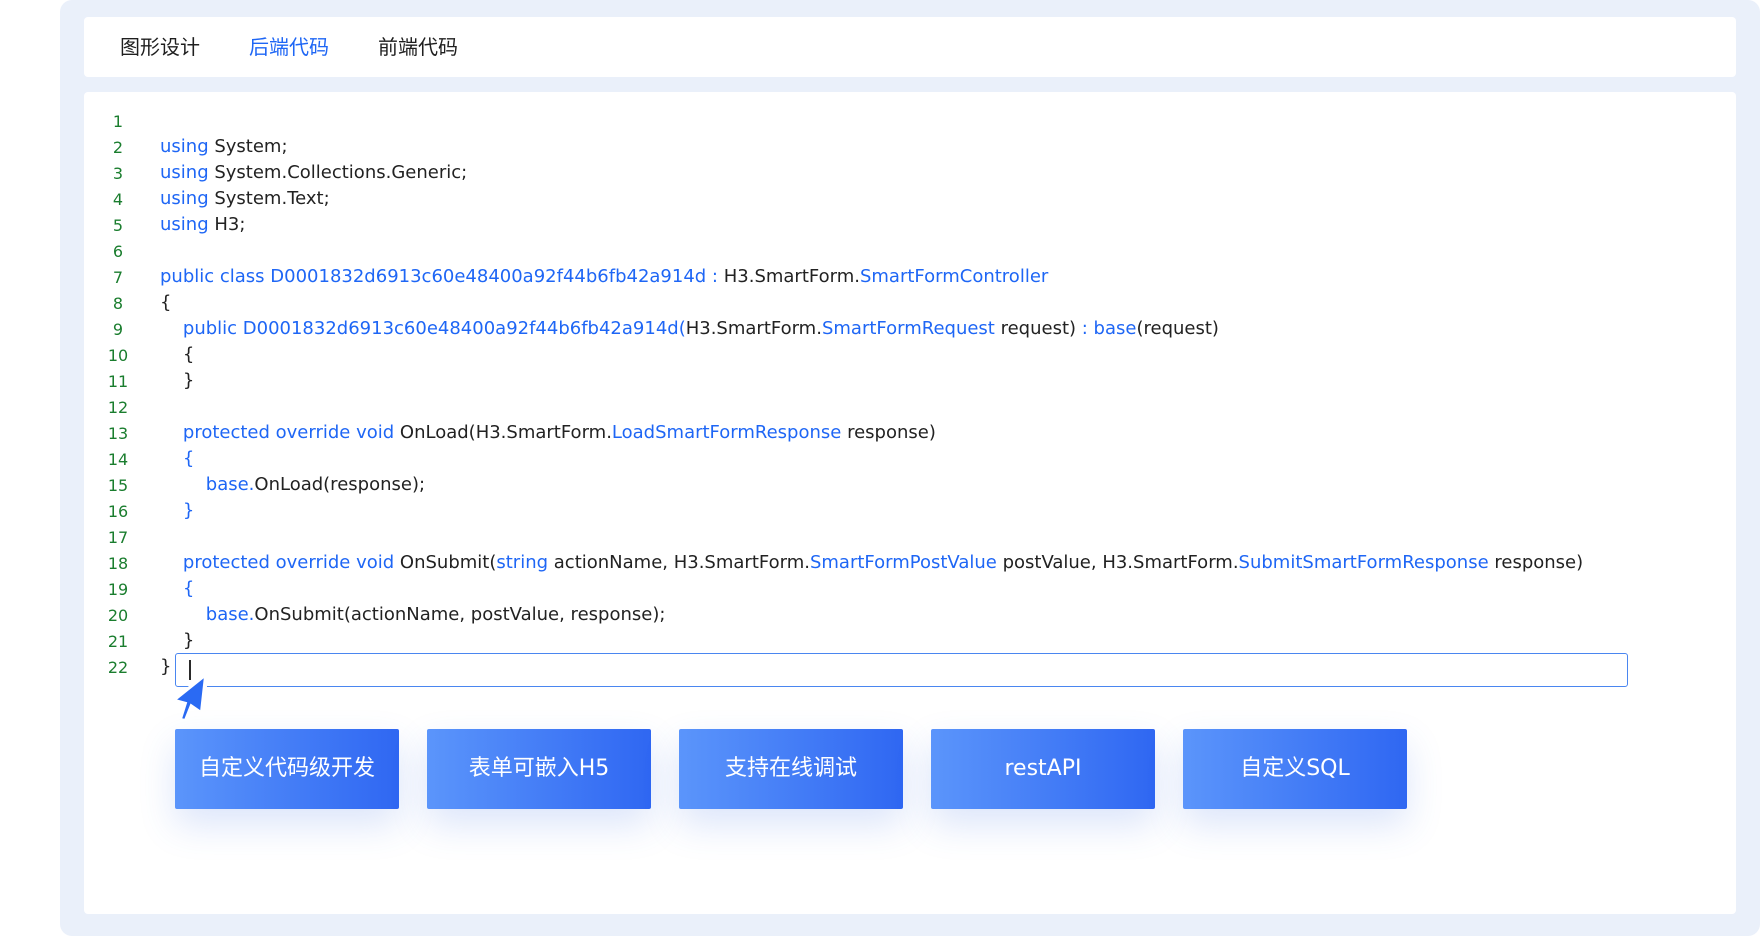 The width and height of the screenshot is (1760, 936). What do you see at coordinates (118, 407) in the screenshot?
I see `line-number: 12` at bounding box center [118, 407].